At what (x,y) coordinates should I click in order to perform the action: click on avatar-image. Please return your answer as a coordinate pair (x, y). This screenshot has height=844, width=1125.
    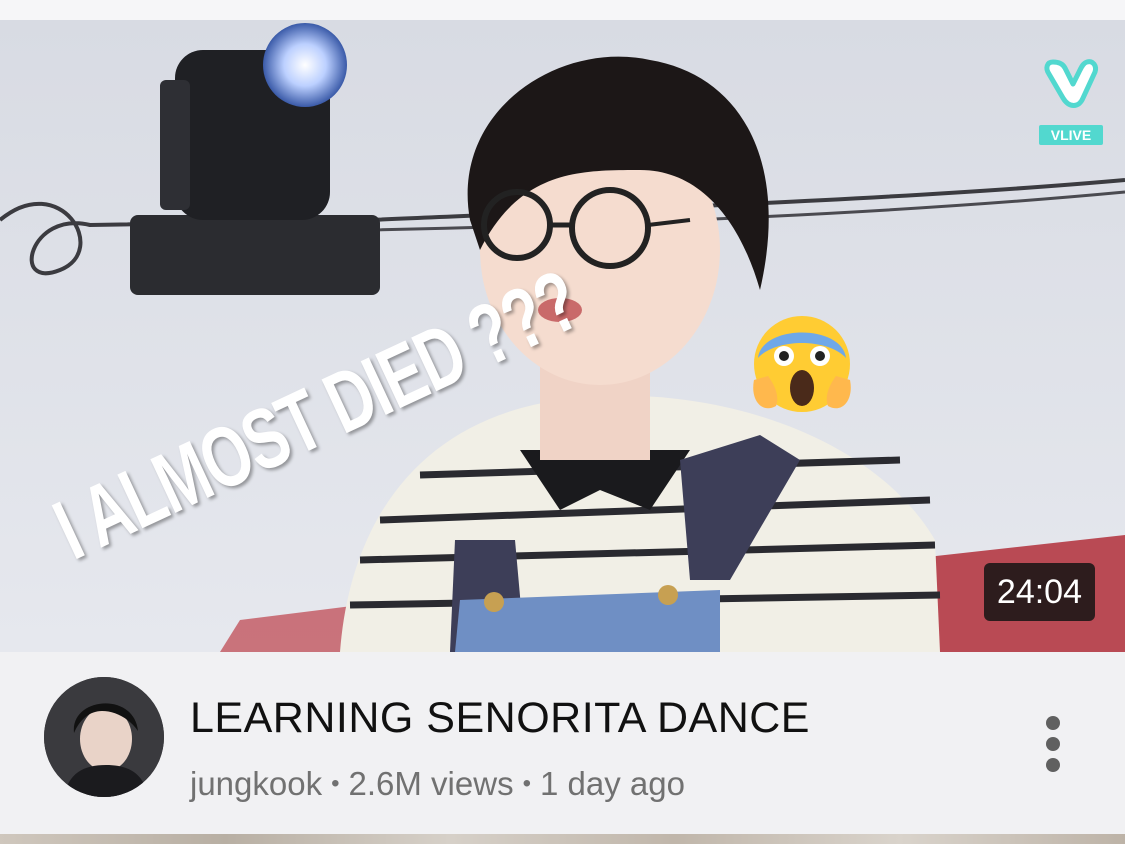
    Looking at the image, I should click on (104, 737).